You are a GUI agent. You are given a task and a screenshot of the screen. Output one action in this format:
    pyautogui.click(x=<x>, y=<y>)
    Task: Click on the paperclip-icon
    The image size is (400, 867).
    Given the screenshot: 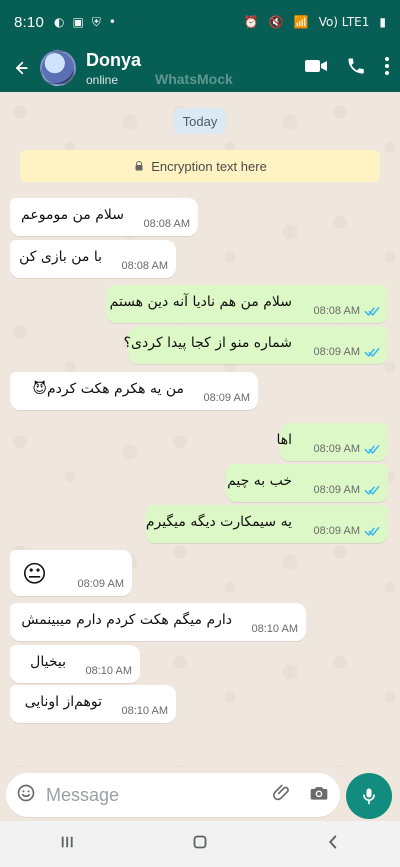 What is the action you would take?
    pyautogui.click(x=280, y=792)
    